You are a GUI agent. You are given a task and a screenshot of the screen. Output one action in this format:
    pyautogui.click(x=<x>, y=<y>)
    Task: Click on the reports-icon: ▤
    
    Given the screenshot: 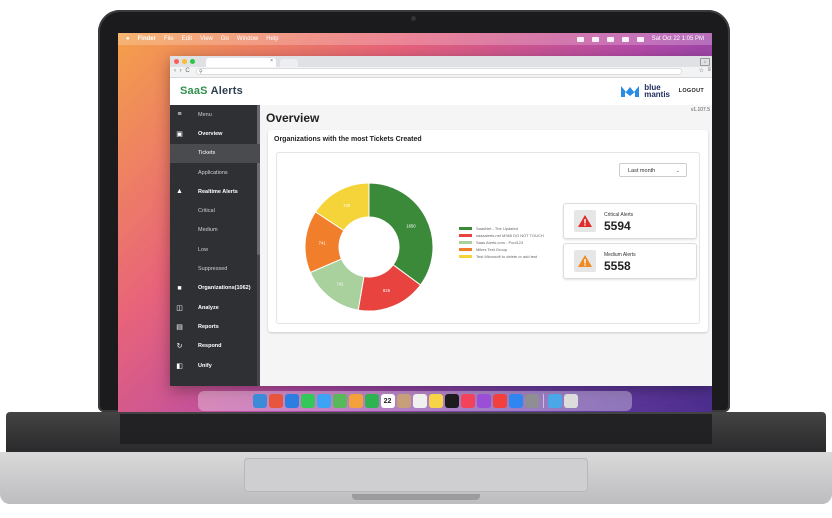 What is the action you would take?
    pyautogui.click(x=179, y=327)
    